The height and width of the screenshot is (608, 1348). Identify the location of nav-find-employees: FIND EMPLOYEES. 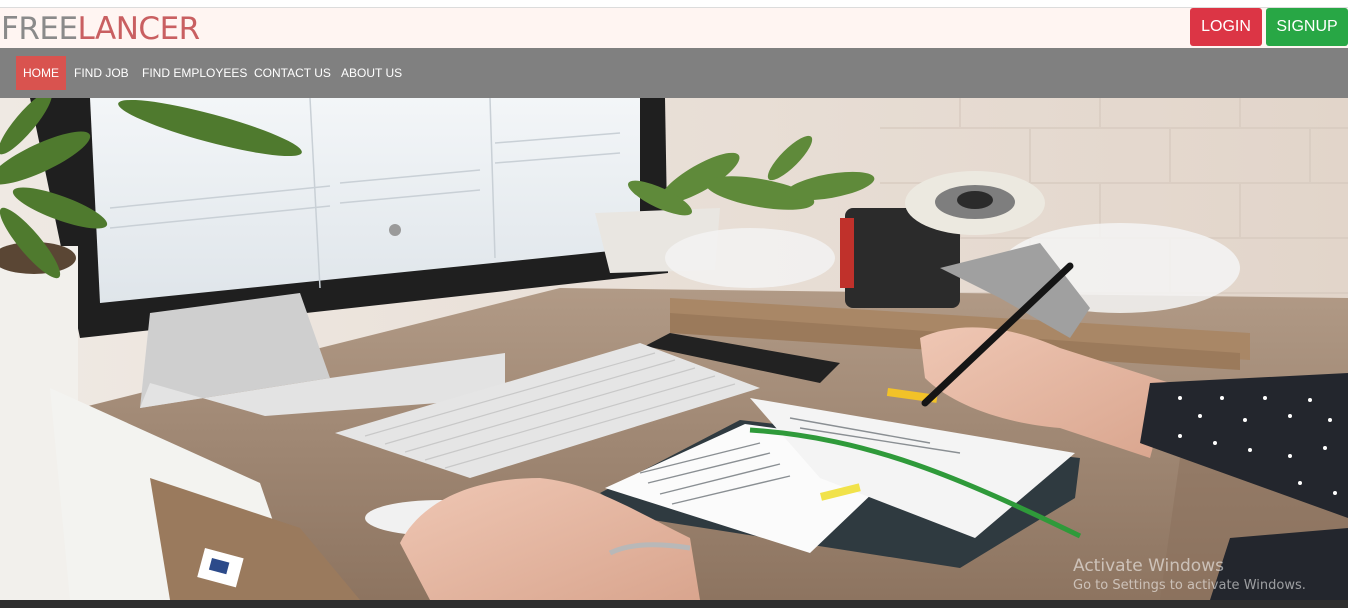
(194, 73).